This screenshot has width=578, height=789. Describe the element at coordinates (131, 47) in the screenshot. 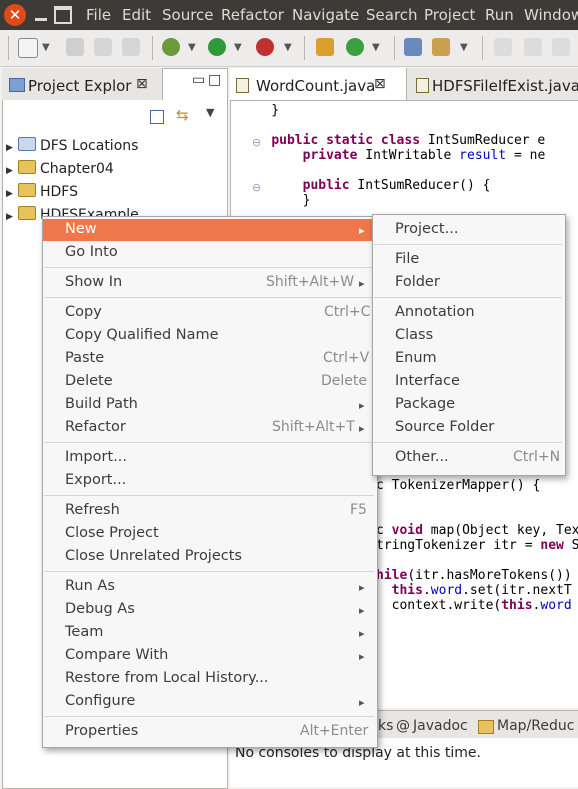

I see `print-icon` at that location.